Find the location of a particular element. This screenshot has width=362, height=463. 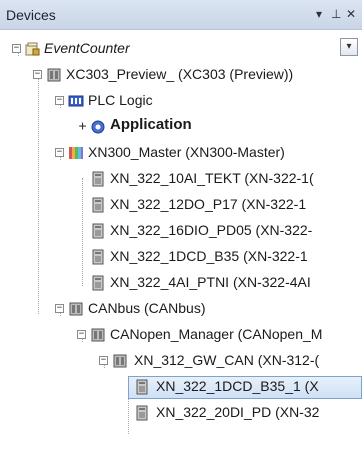

node-label: XN_322_4AI_PTNI (XN-322-4AI is located at coordinates (210, 282).